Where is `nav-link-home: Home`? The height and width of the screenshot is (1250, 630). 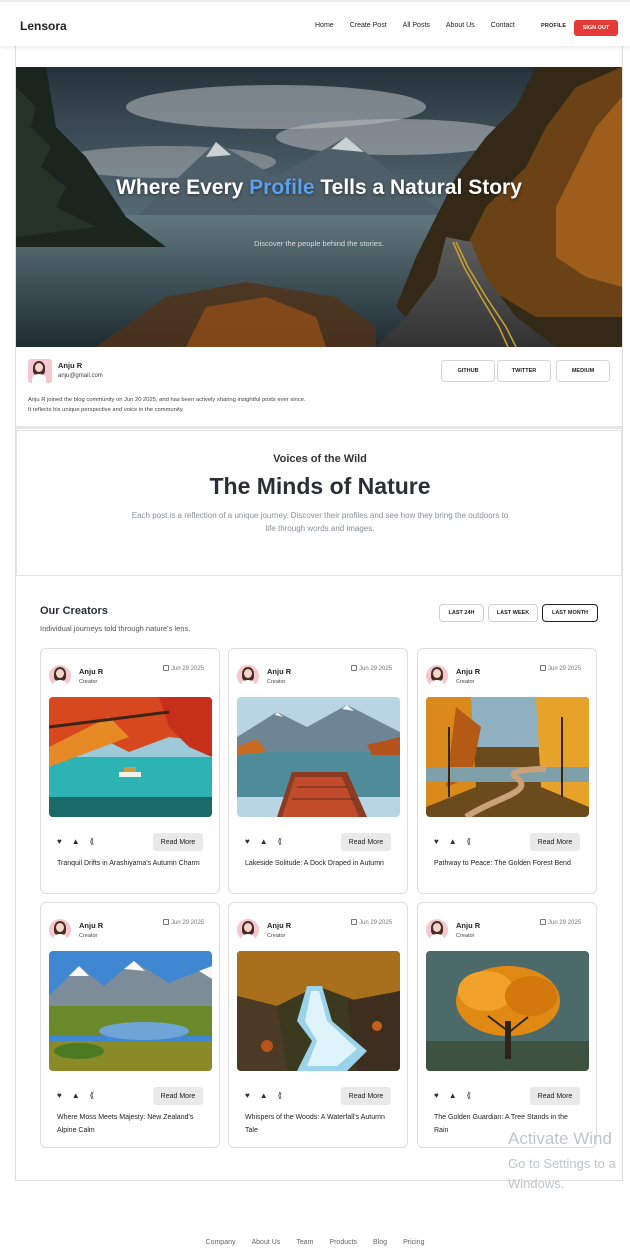 nav-link-home: Home is located at coordinates (324, 25).